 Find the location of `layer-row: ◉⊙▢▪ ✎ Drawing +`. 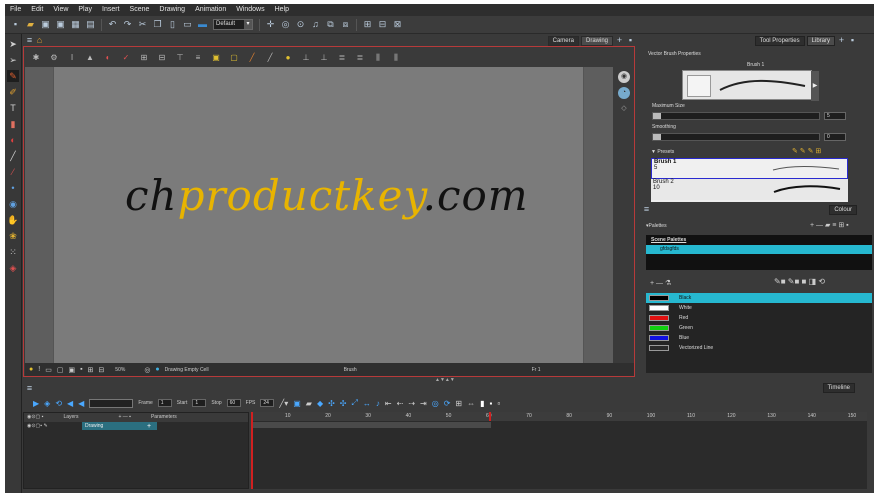

layer-row: ◉⊙▢▪ ✎ Drawing + is located at coordinates (136, 426).